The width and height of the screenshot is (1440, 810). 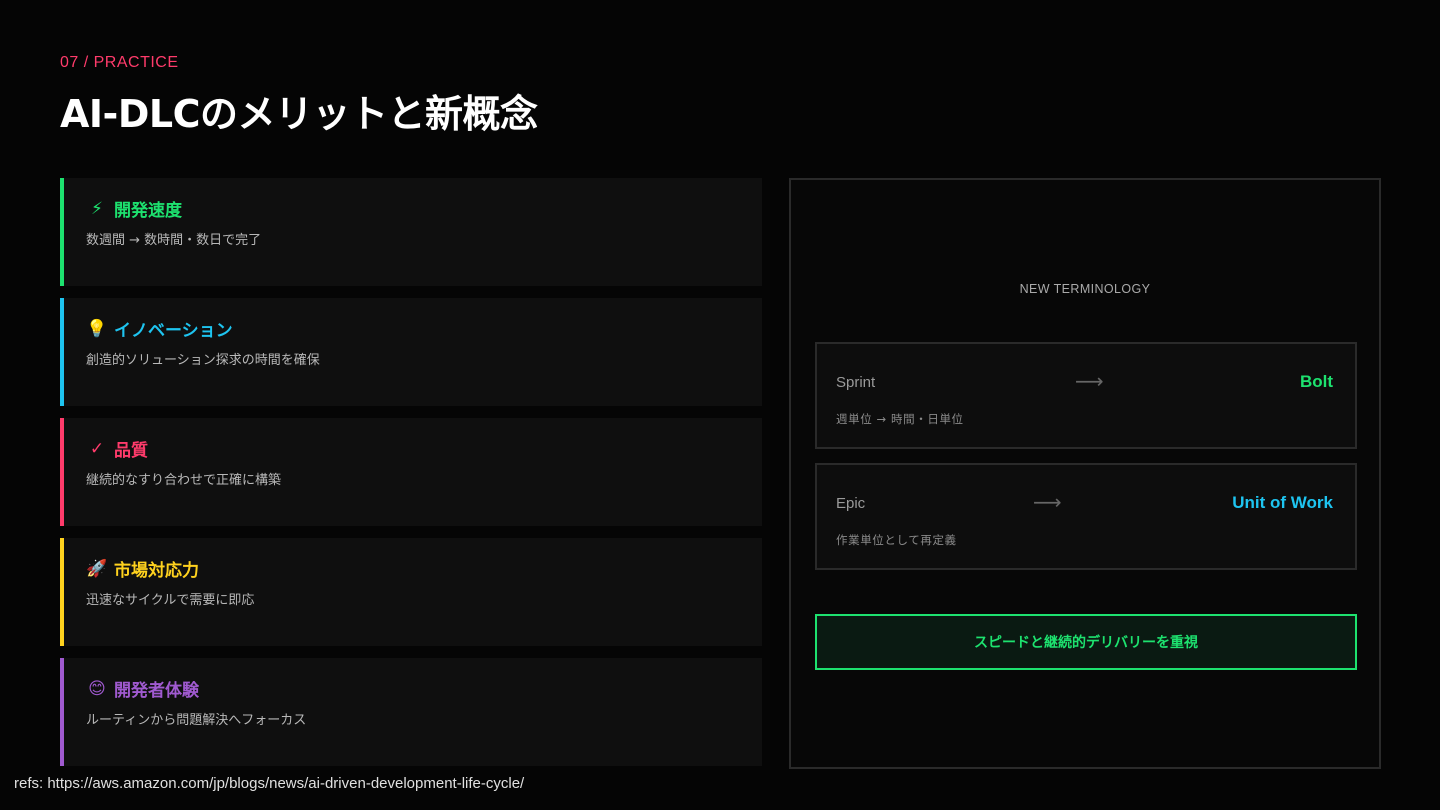 I want to click on benefit-heading: 🚀 市場対応力, so click(x=142, y=569).